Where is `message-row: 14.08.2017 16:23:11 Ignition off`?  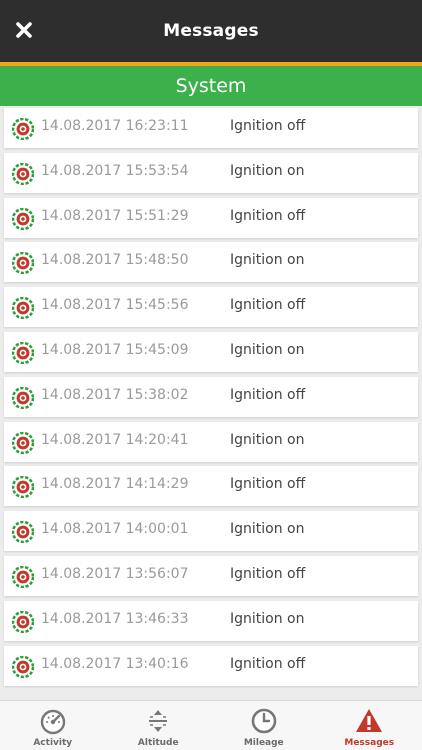
message-row: 14.08.2017 16:23:11 Ignition off is located at coordinates (211, 128).